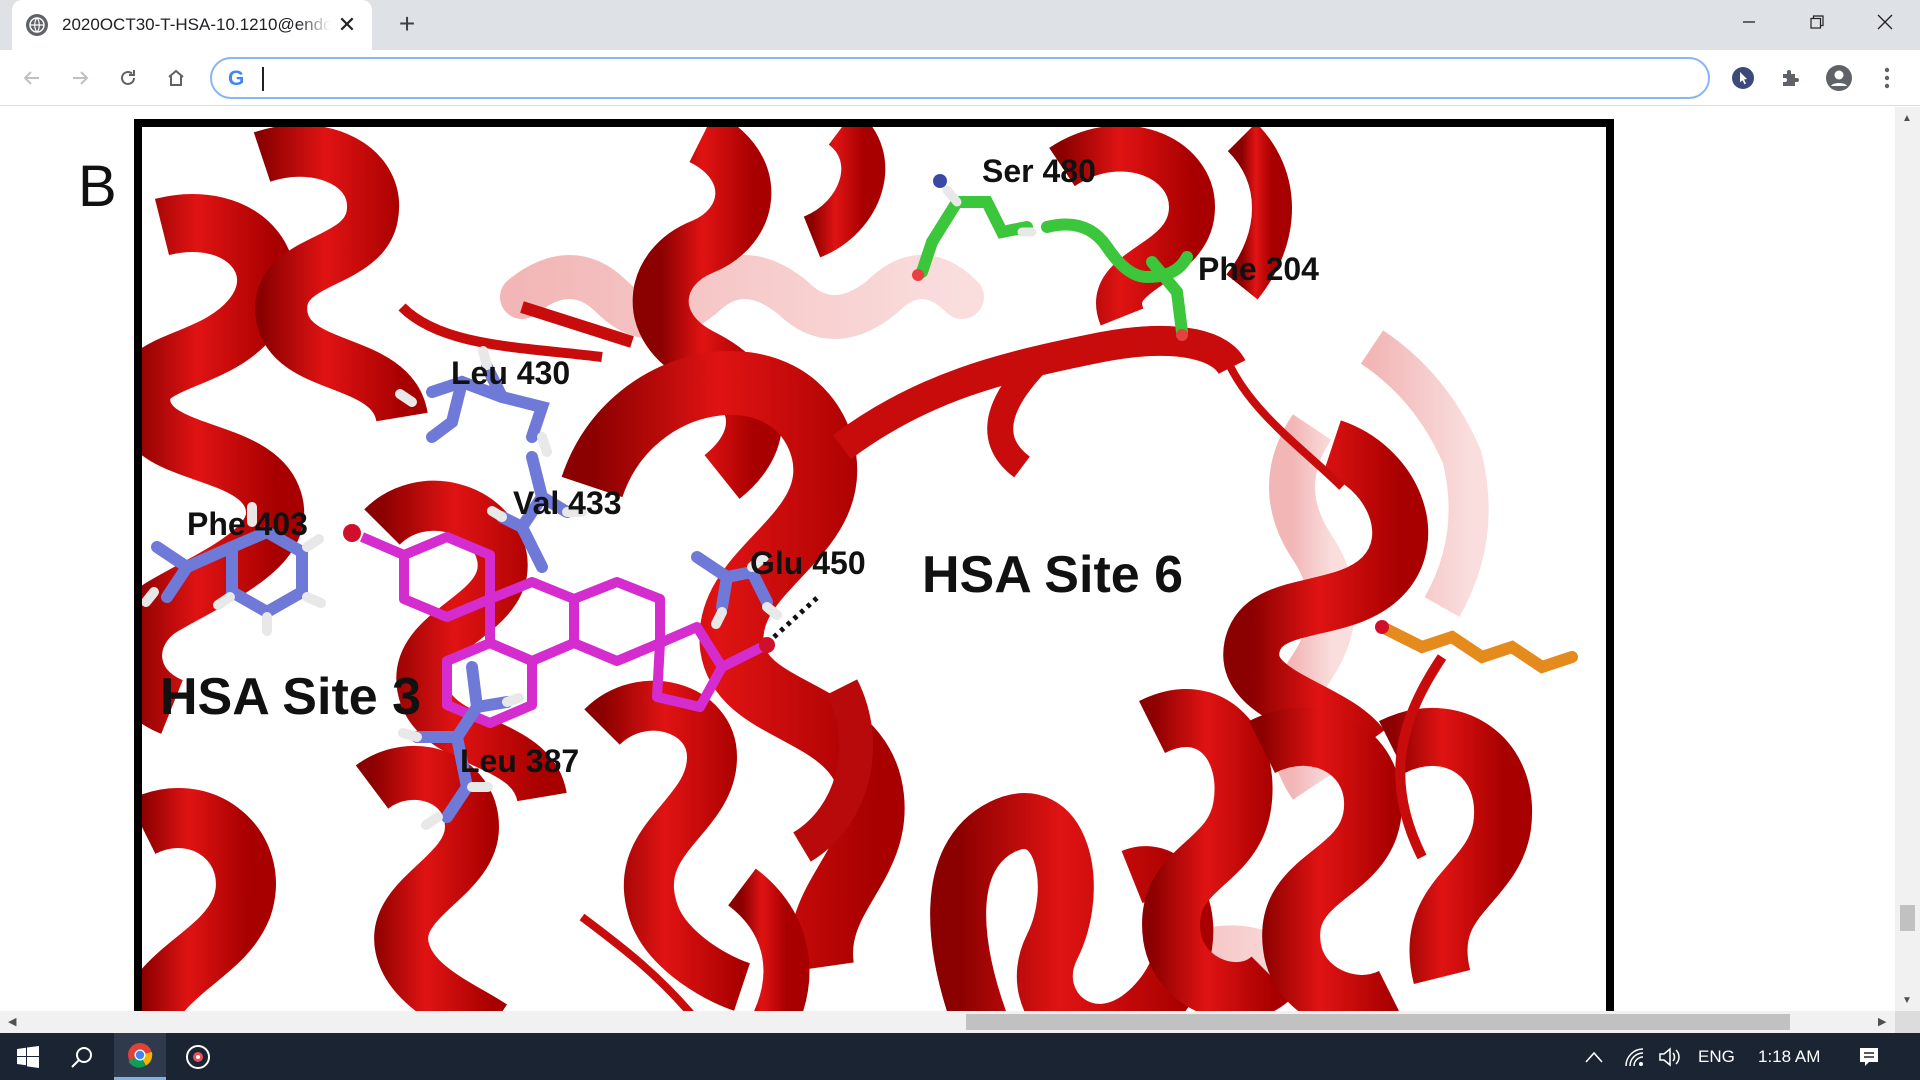 Image resolution: width=1920 pixels, height=1080 pixels. Describe the element at coordinates (960, 1056) in the screenshot. I see `windows-taskbar: ENG 1:18 AM` at that location.